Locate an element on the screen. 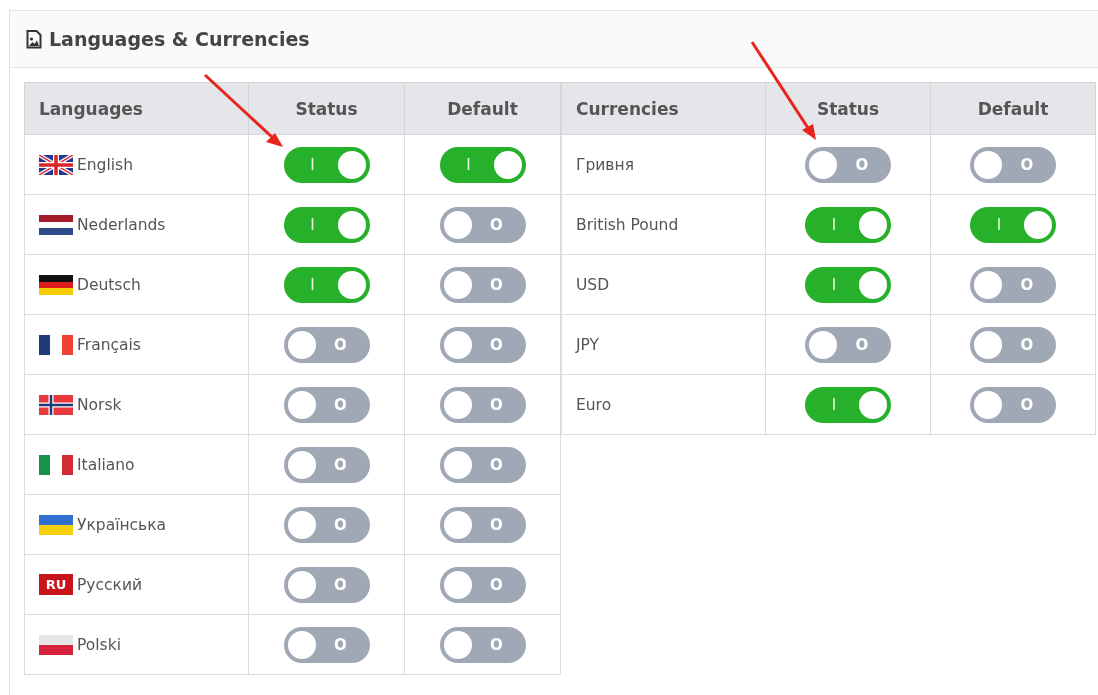 This screenshot has height=695, width=1098. language-name: Nederlands is located at coordinates (121, 224).